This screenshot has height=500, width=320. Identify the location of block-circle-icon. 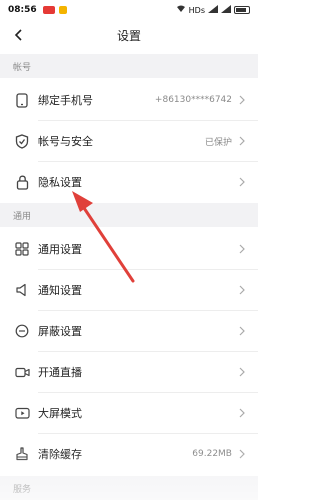
(22, 331).